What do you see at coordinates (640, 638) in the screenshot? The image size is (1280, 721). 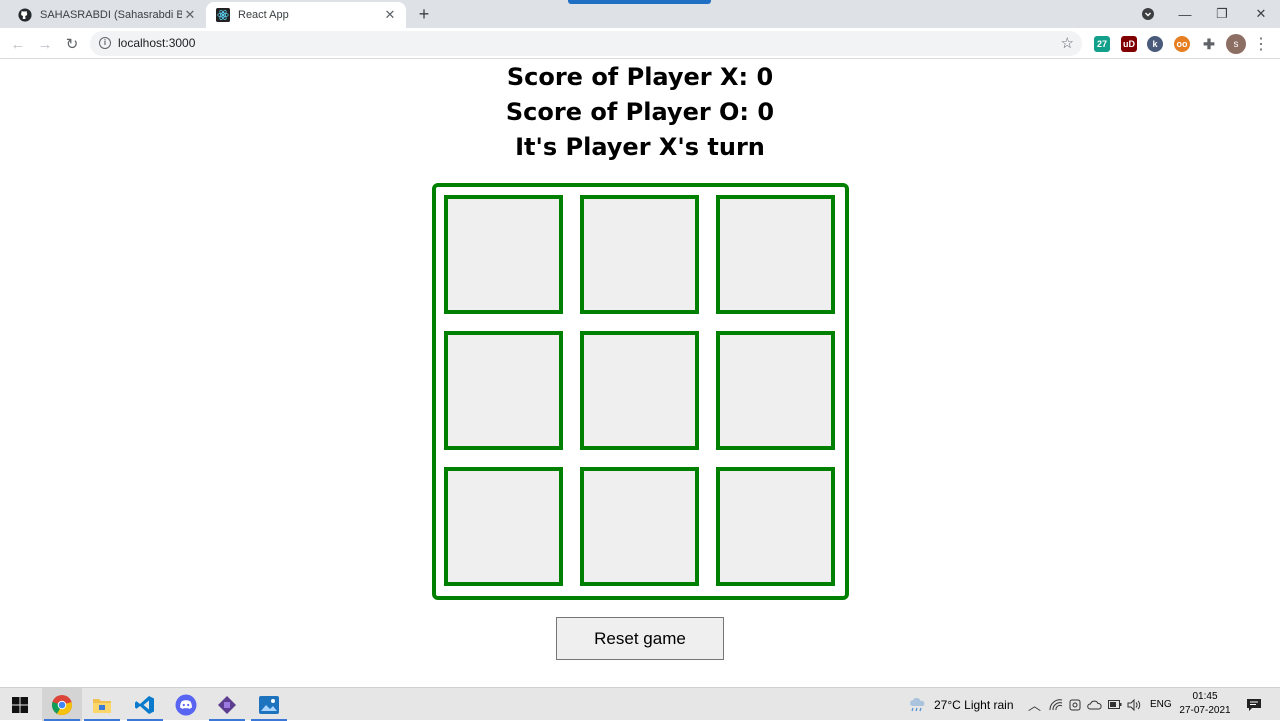 I see `reset-game-button: Reset game` at bounding box center [640, 638].